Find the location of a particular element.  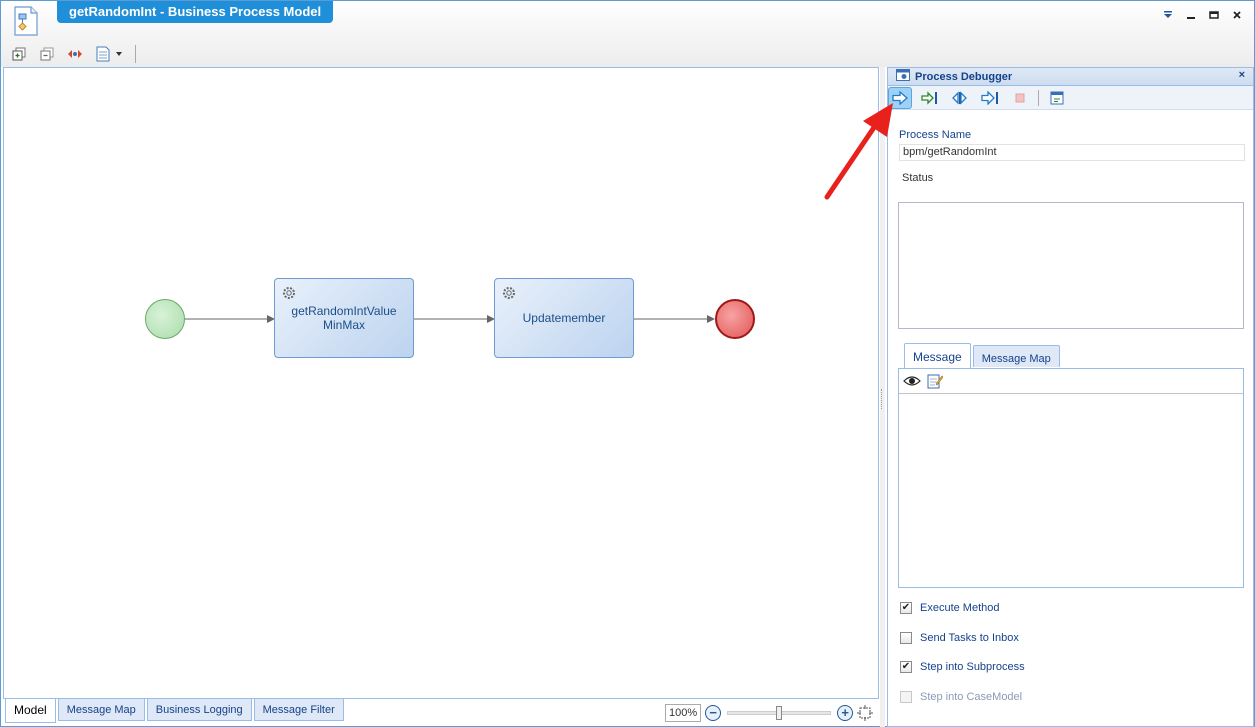

task-label: getRandomIntValueMinMax is located at coordinates (344, 318).